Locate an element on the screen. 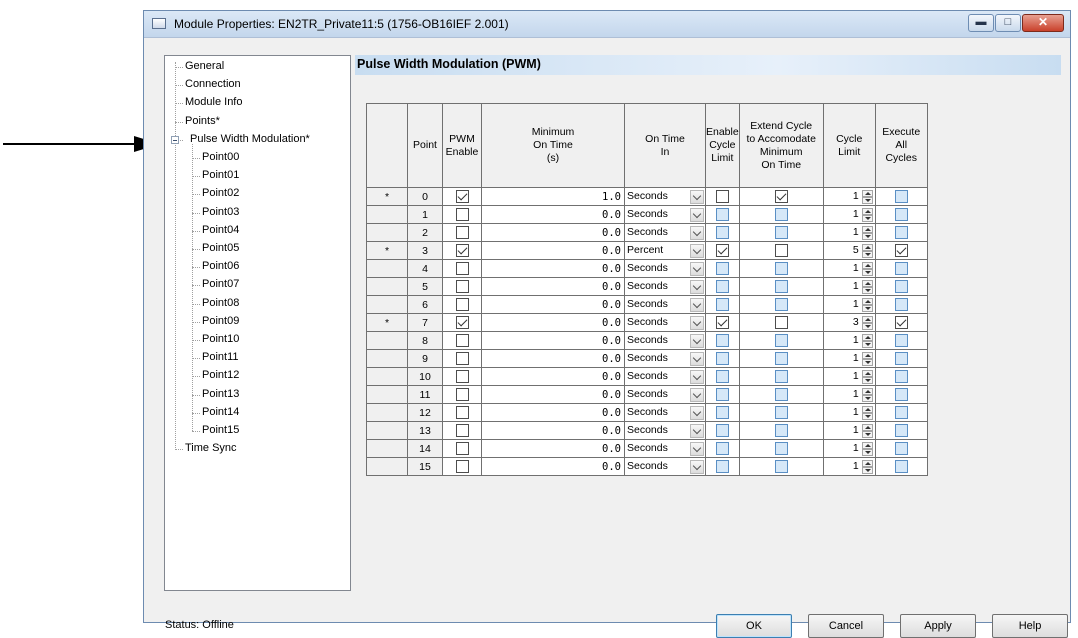 Image resolution: width=1078 pixels, height=638 pixels. tree-item-point10: Point10 is located at coordinates (220, 339).